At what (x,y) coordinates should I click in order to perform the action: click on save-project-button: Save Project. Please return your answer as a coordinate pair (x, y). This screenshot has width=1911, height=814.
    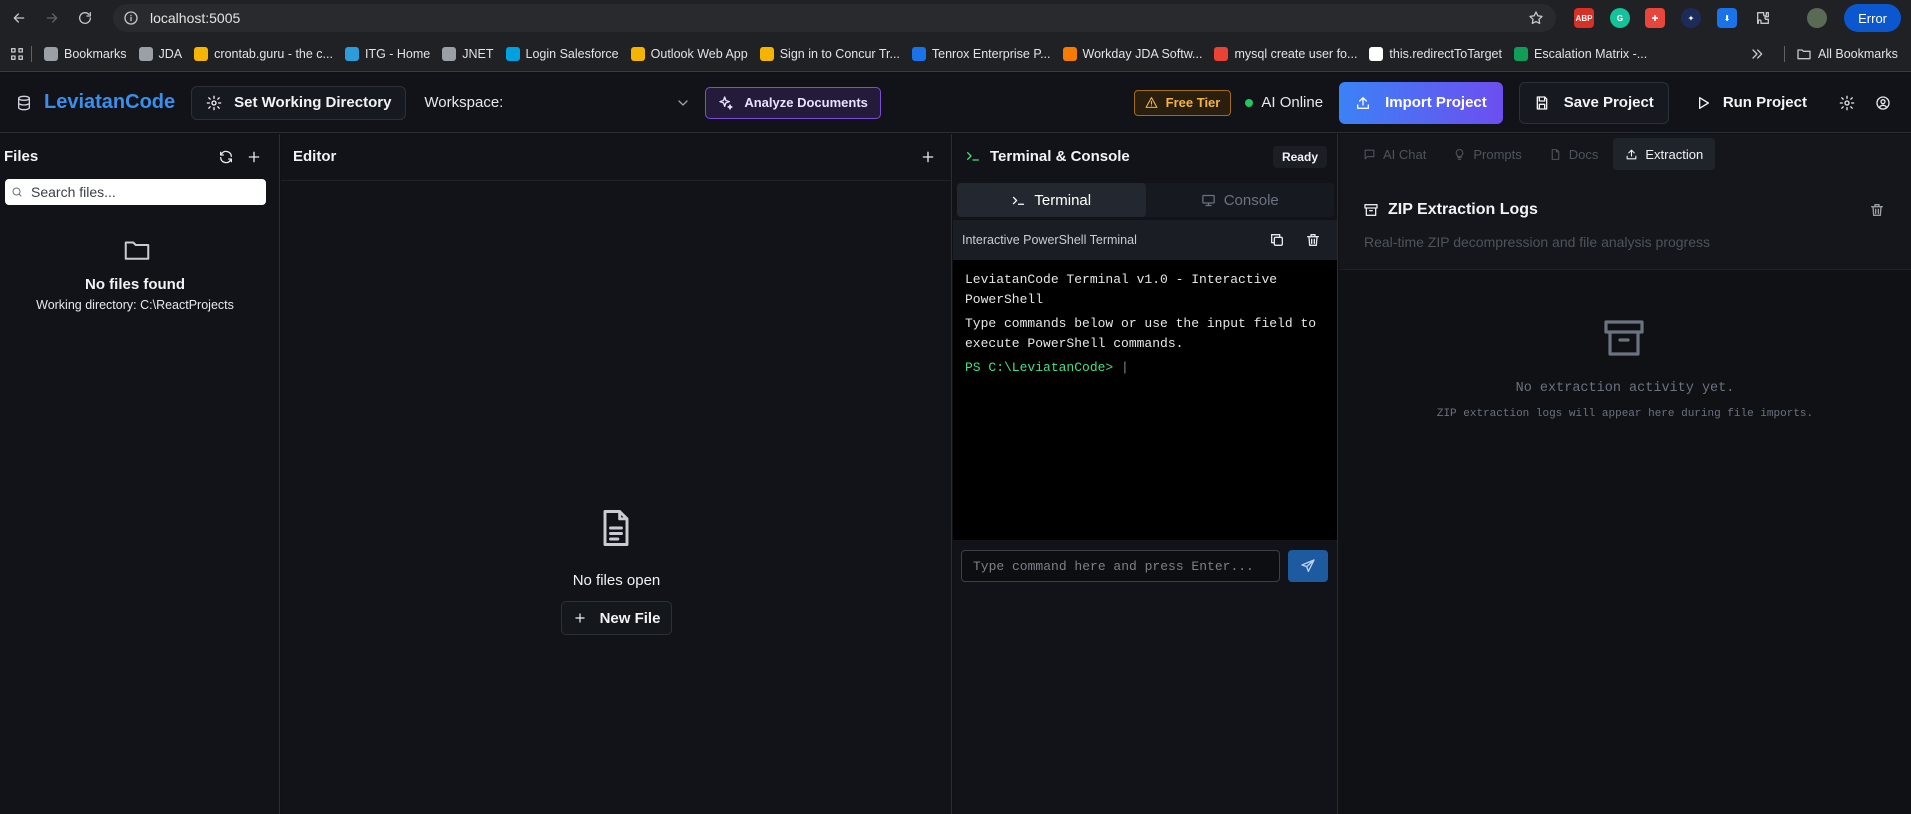
    Looking at the image, I should click on (1593, 102).